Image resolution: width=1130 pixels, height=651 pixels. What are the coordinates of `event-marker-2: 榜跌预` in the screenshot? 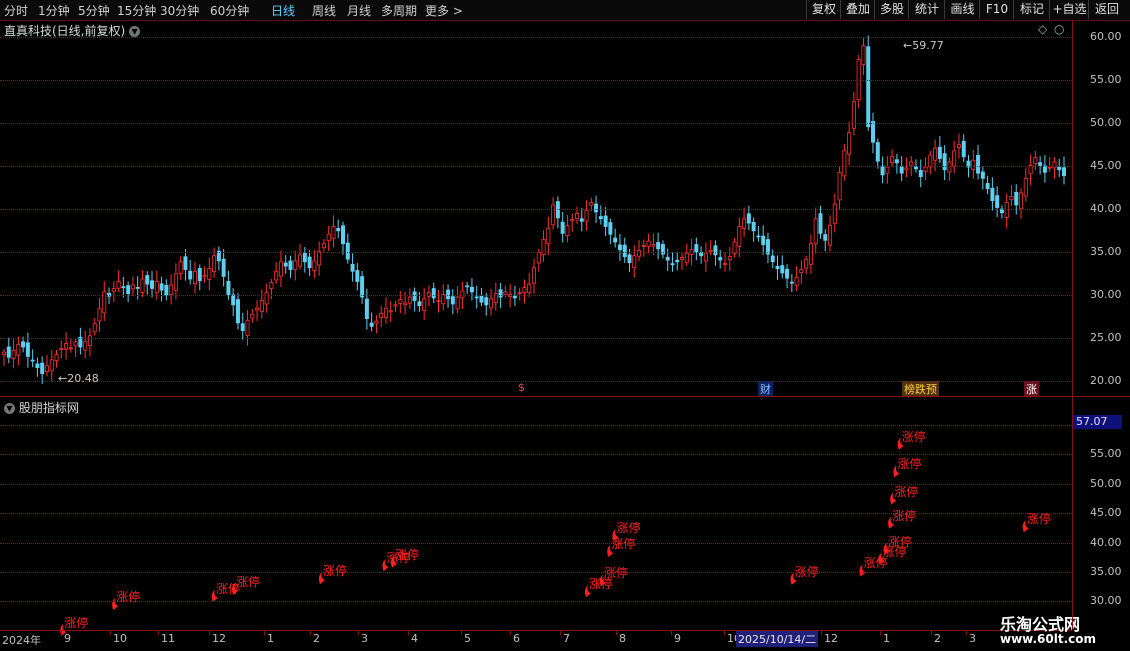 It's located at (920, 389).